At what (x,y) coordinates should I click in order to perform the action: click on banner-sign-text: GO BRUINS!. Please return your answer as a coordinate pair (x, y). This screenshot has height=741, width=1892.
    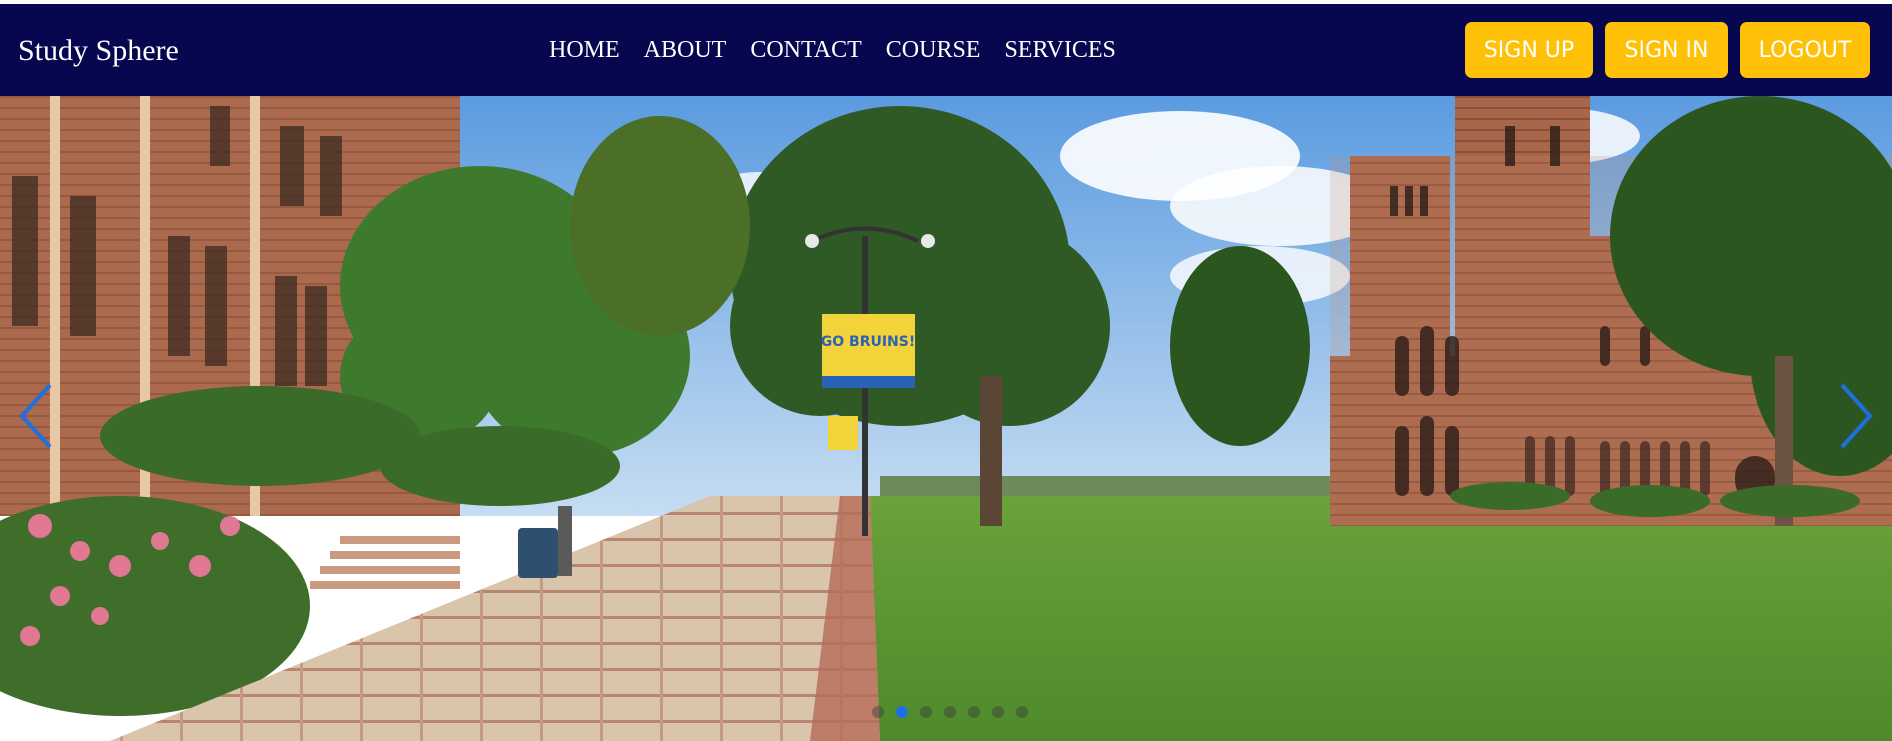
    Looking at the image, I should click on (868, 342).